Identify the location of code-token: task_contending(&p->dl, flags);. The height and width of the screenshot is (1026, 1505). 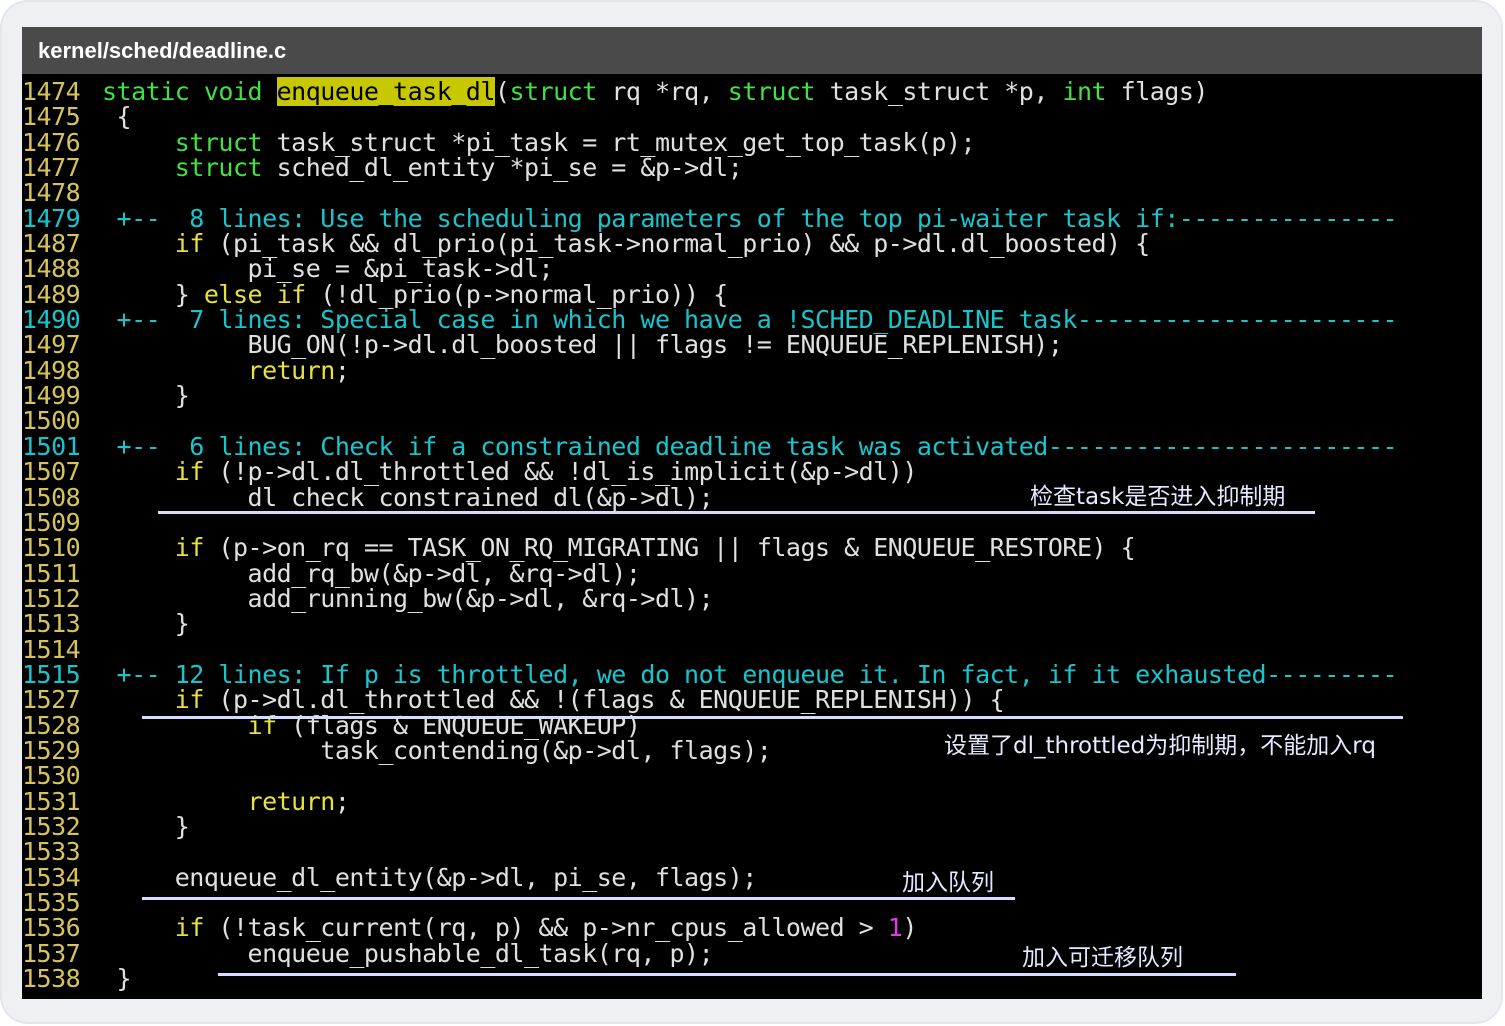
(437, 750).